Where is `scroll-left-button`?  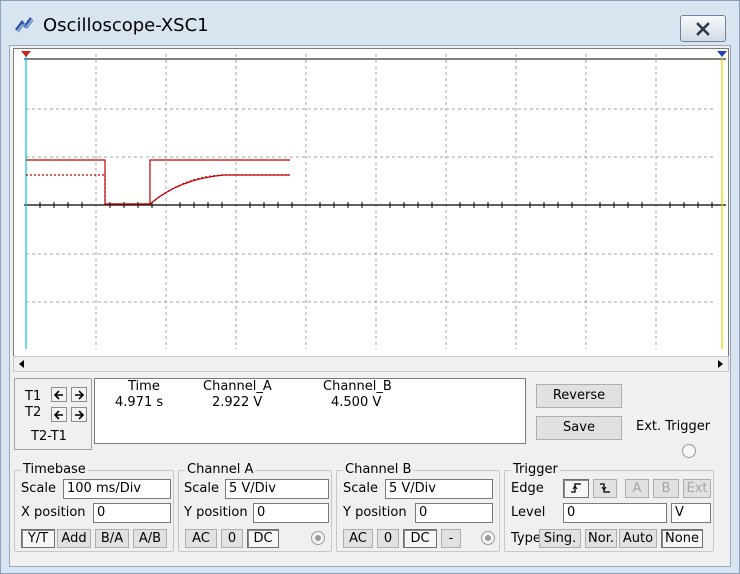 scroll-left-button is located at coordinates (22, 364).